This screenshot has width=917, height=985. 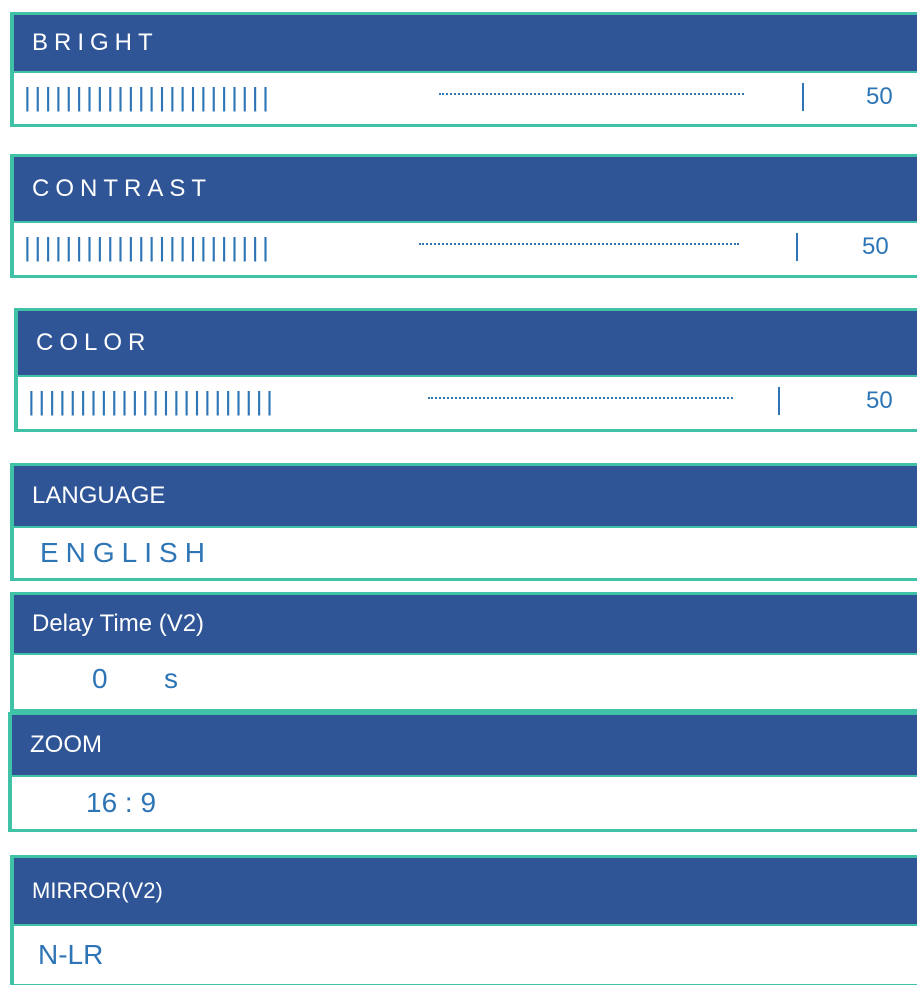 What do you see at coordinates (580, 394) in the screenshot?
I see `color-remaining-track` at bounding box center [580, 394].